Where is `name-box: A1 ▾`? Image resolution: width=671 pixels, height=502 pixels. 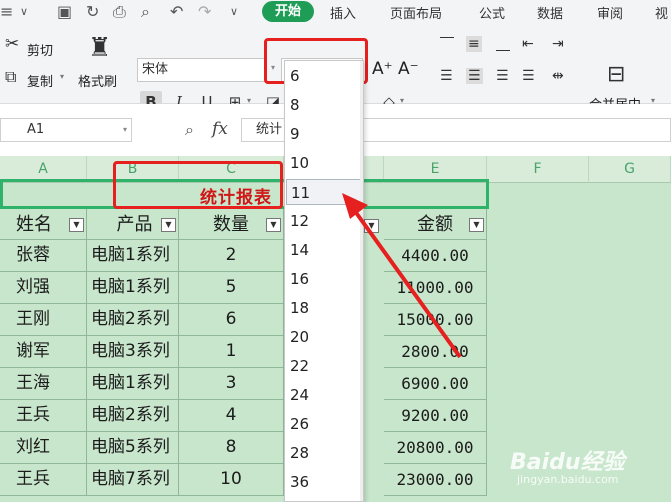 name-box: A1 ▾ is located at coordinates (66, 130).